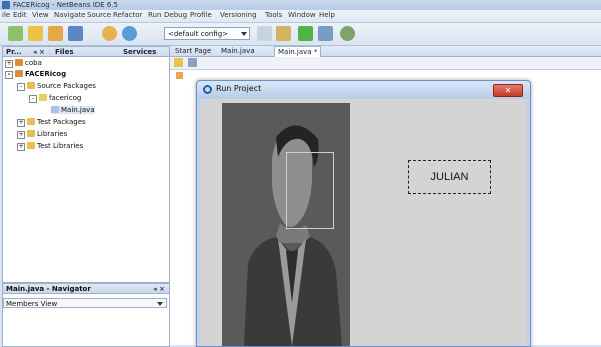 The width and height of the screenshot is (601, 347). I want to click on menu-debug: Debug, so click(175, 15).